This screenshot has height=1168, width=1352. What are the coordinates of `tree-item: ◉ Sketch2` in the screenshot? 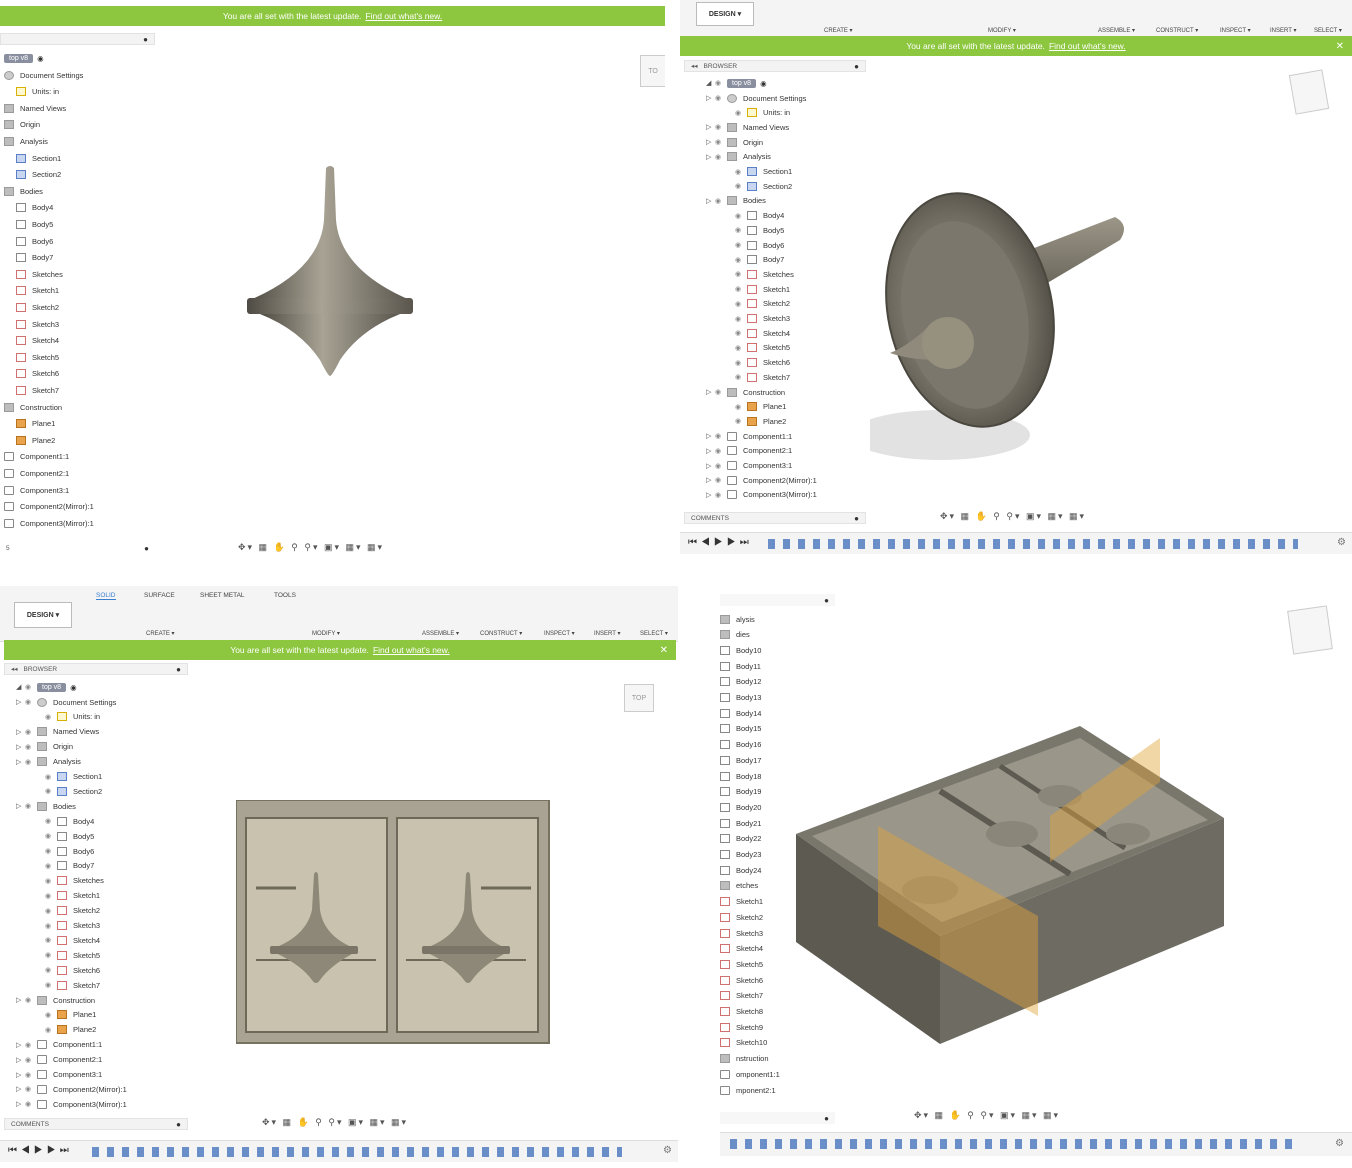 It's located at (758, 304).